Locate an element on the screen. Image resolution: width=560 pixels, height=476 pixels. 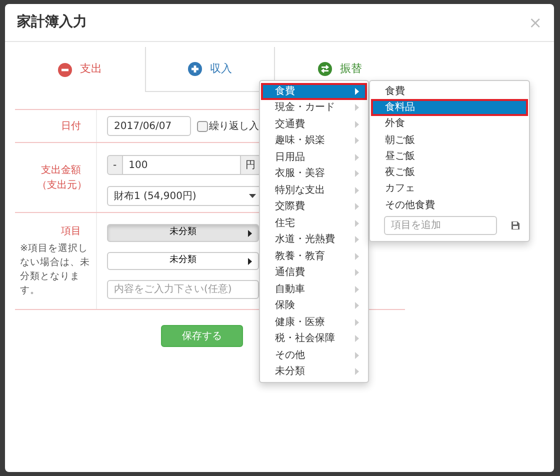
menu-item: 通信費 is located at coordinates (314, 272).